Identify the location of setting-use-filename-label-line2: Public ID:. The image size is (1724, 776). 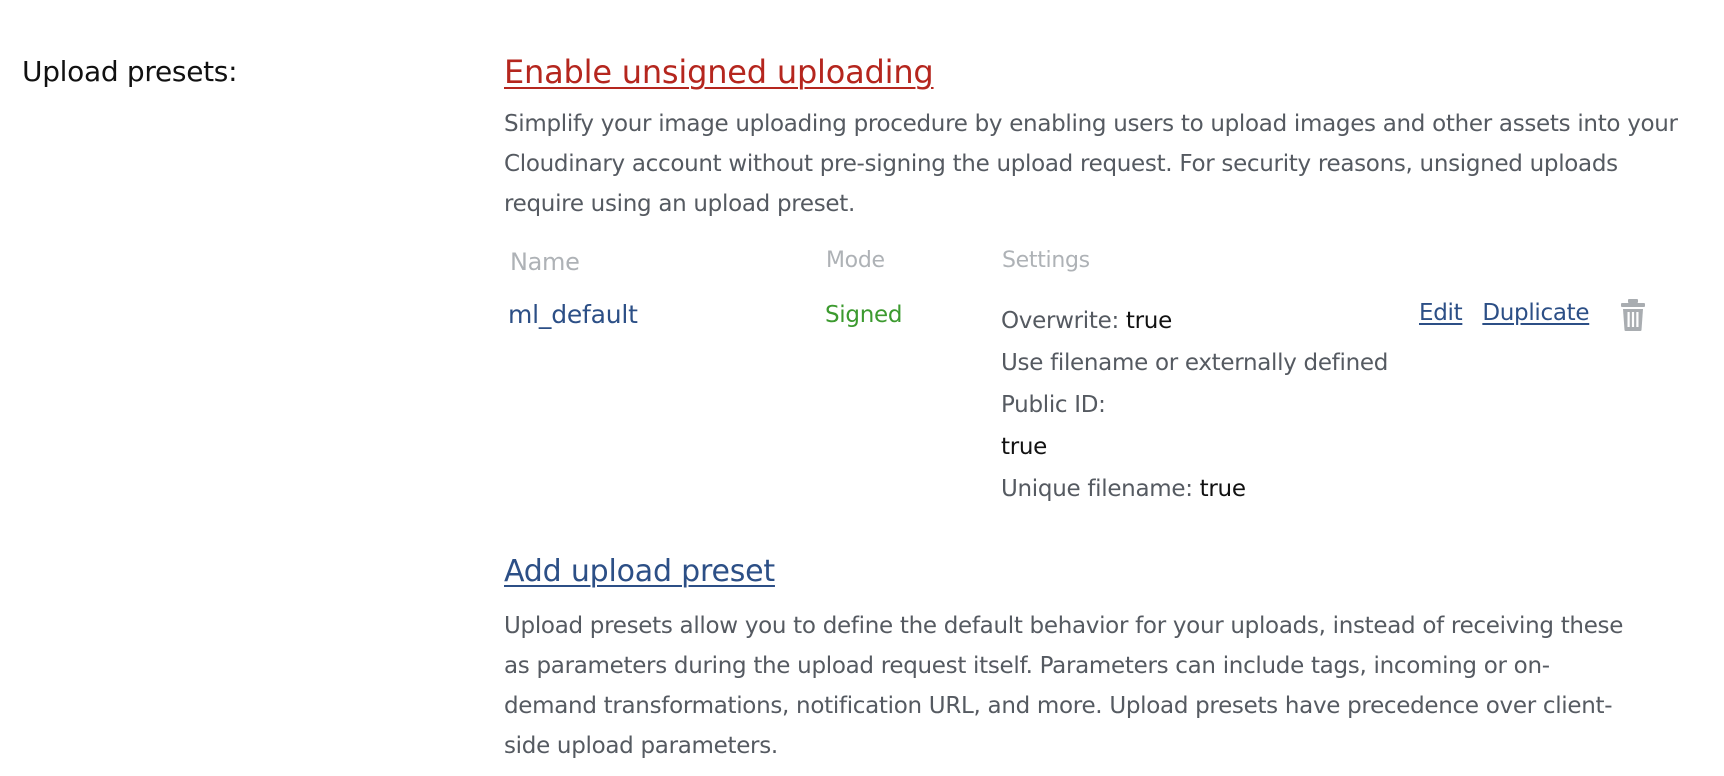
(1053, 405).